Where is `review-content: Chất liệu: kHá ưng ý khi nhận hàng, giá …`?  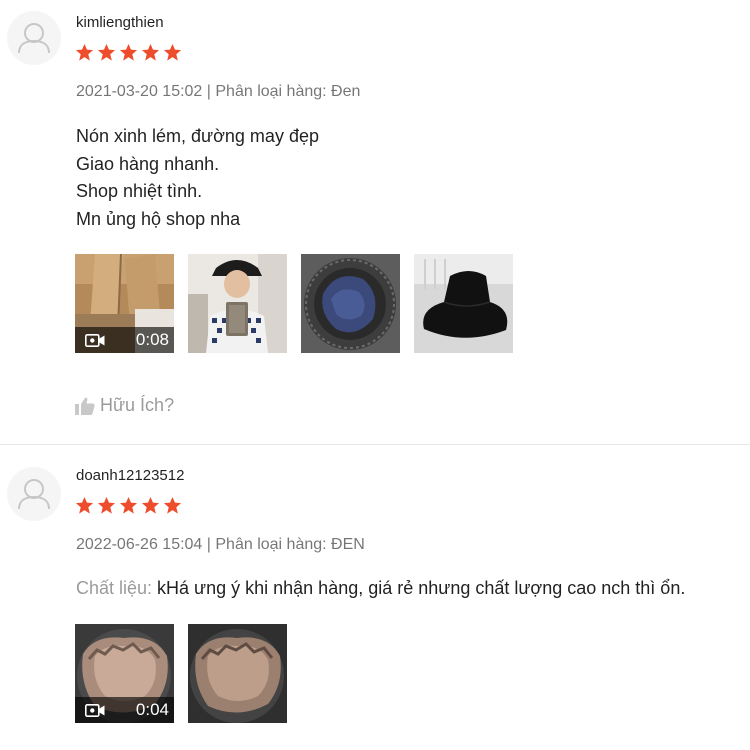 review-content: Chất liệu: kHá ưng ý khi nhận hàng, giá … is located at coordinates (380, 589).